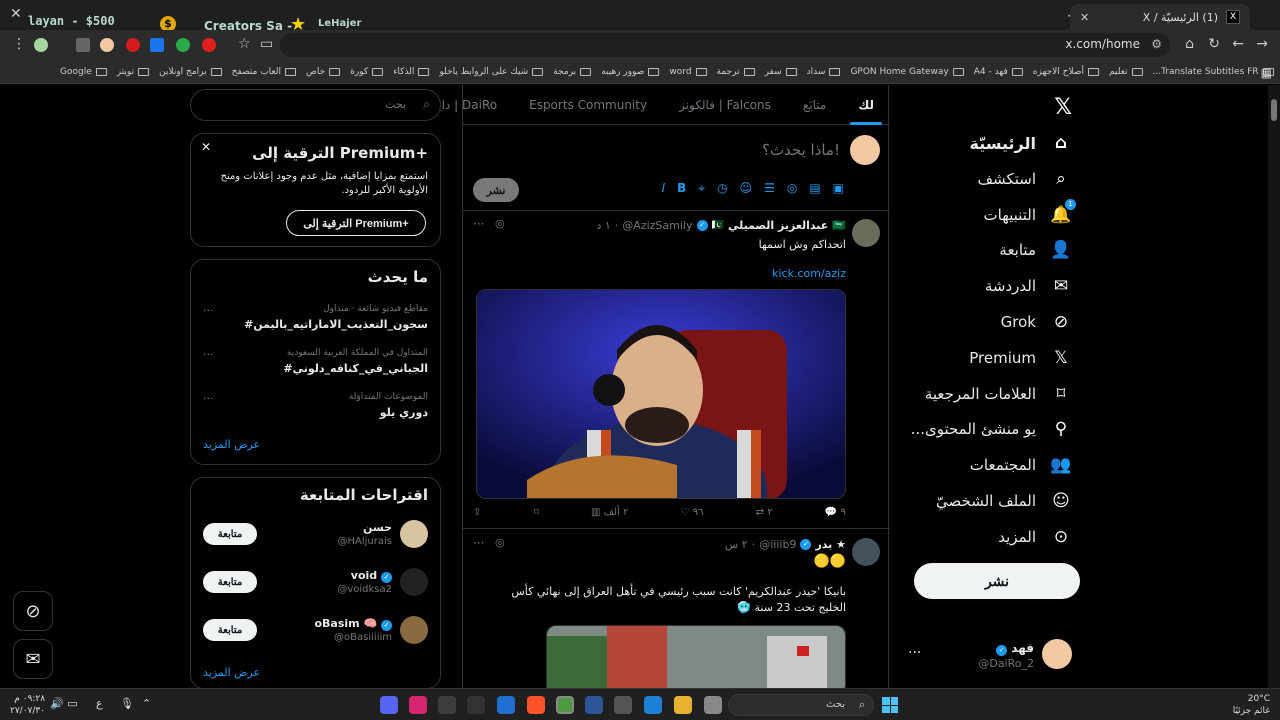  I want to click on bookmark-item: GPON Home Gateway, so click(907, 72).